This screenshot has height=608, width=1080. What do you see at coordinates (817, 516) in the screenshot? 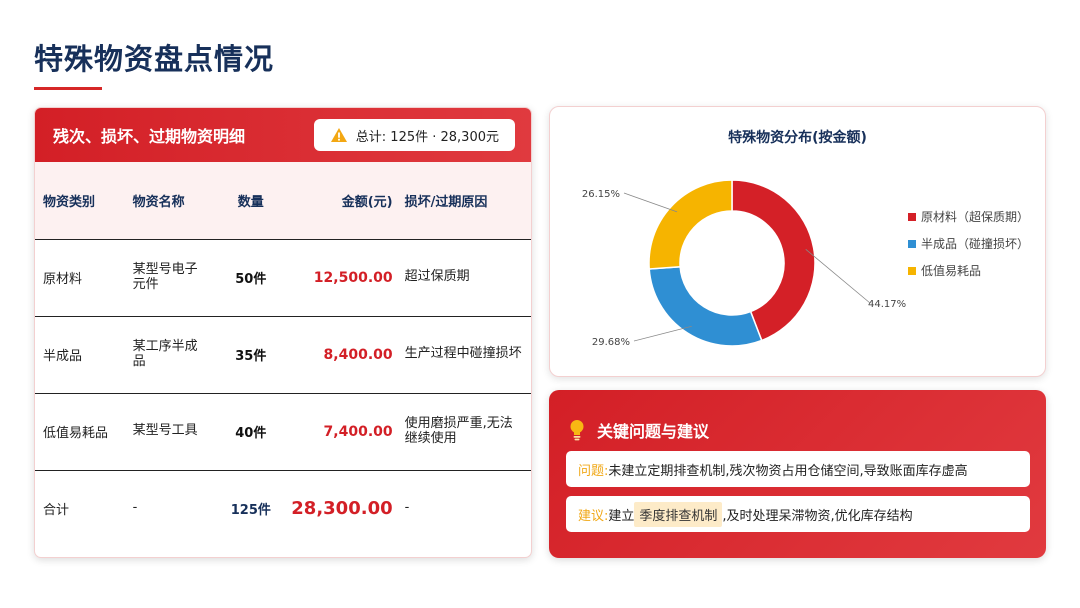
I see `suggestion-text-post: ,及时处理呆滞物资,优化库存结构` at bounding box center [817, 516].